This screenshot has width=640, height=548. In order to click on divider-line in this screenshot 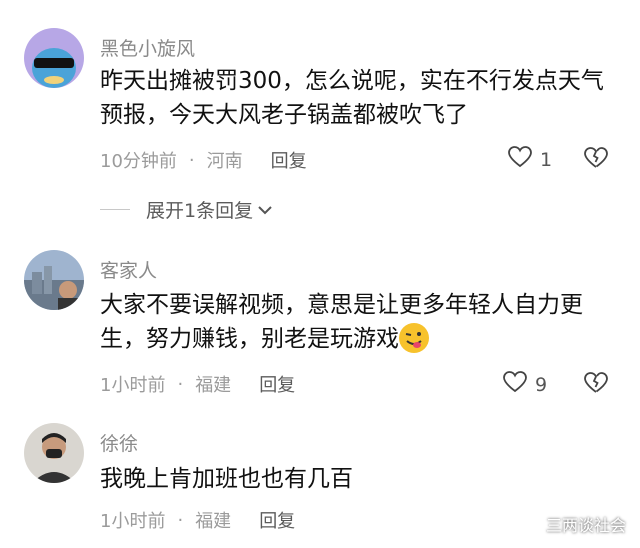, I will do `click(115, 209)`.